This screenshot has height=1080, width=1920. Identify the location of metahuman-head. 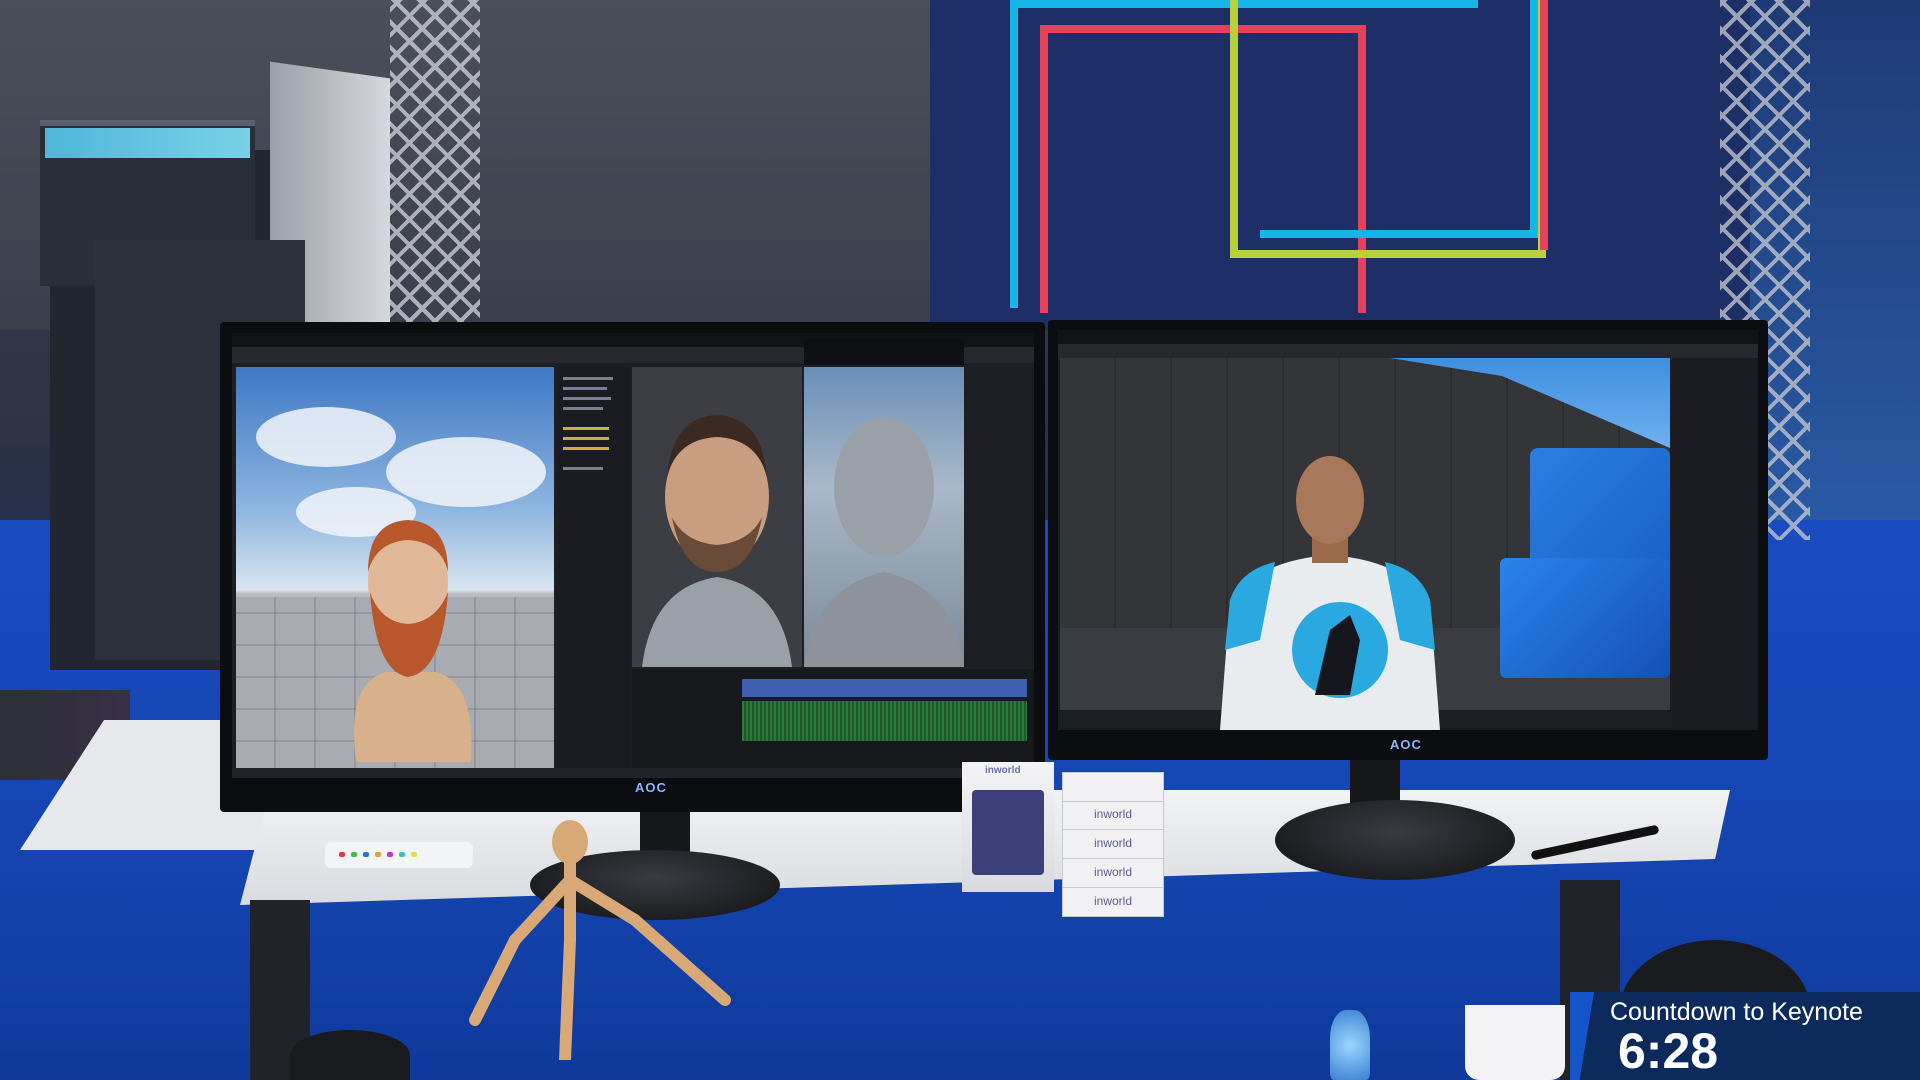
(884, 542).